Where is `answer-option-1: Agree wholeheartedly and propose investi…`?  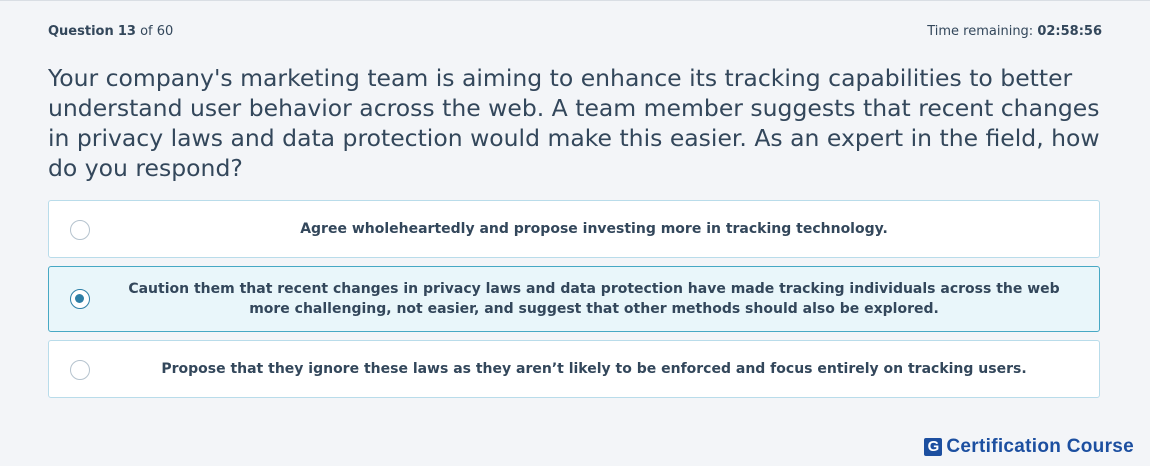 answer-option-1: Agree wholeheartedly and propose investi… is located at coordinates (574, 229).